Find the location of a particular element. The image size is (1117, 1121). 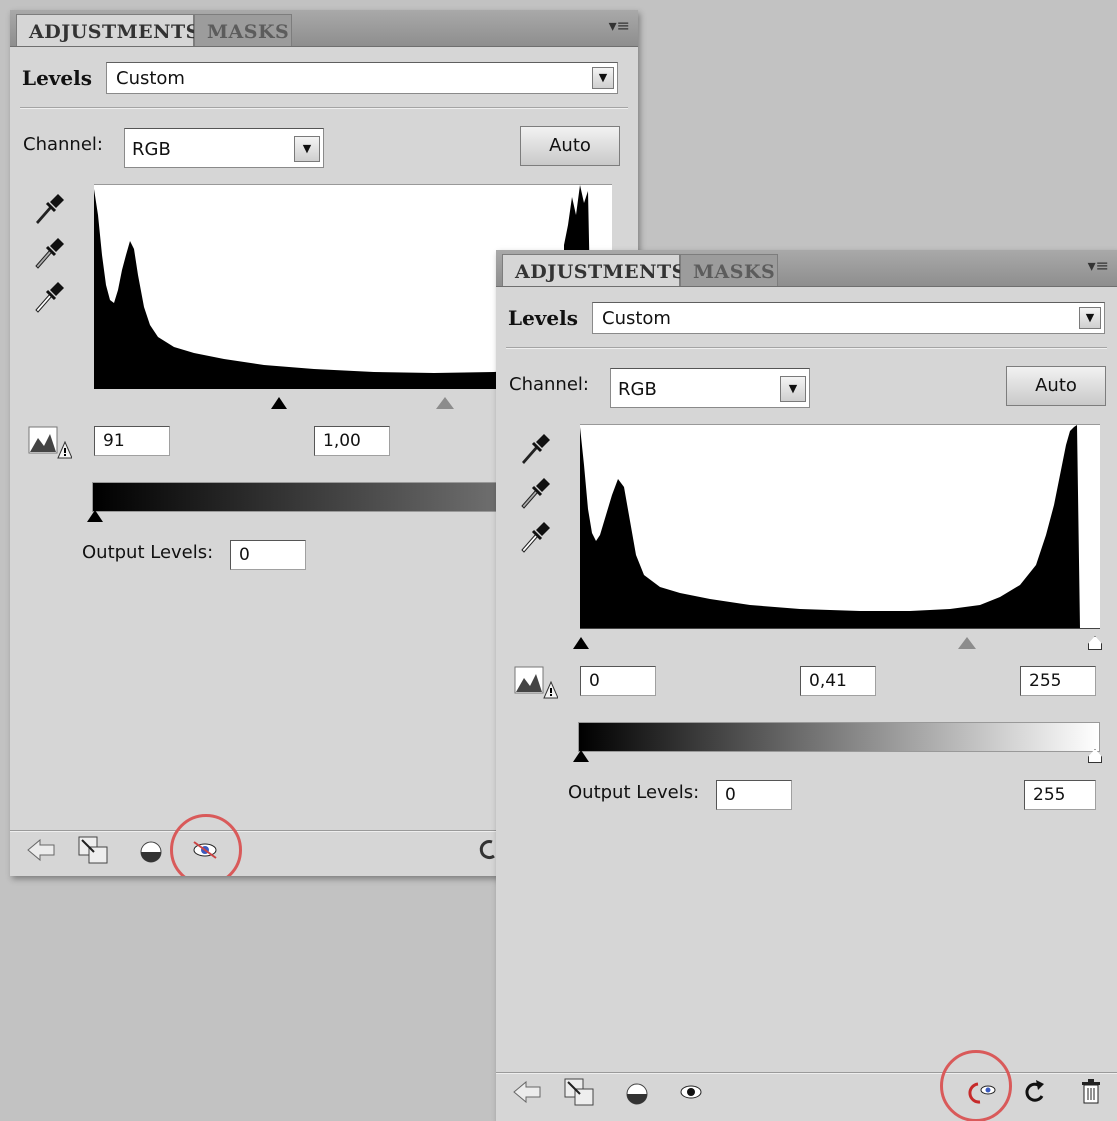

trash-icon is located at coordinates (1091, 1092).